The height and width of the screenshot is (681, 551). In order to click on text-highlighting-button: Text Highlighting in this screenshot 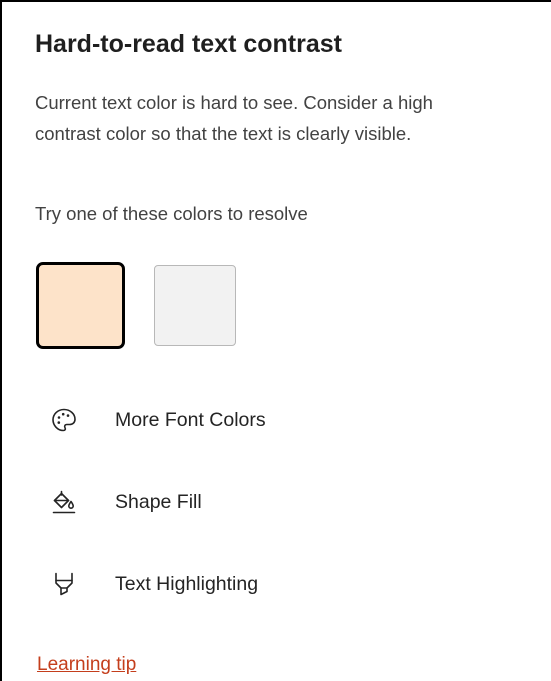, I will do `click(154, 584)`.